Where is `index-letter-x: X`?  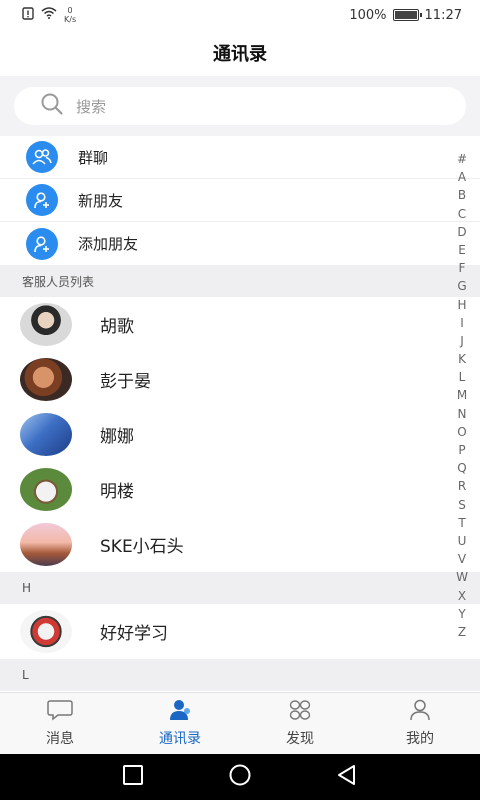
index-letter-x: X is located at coordinates (462, 596).